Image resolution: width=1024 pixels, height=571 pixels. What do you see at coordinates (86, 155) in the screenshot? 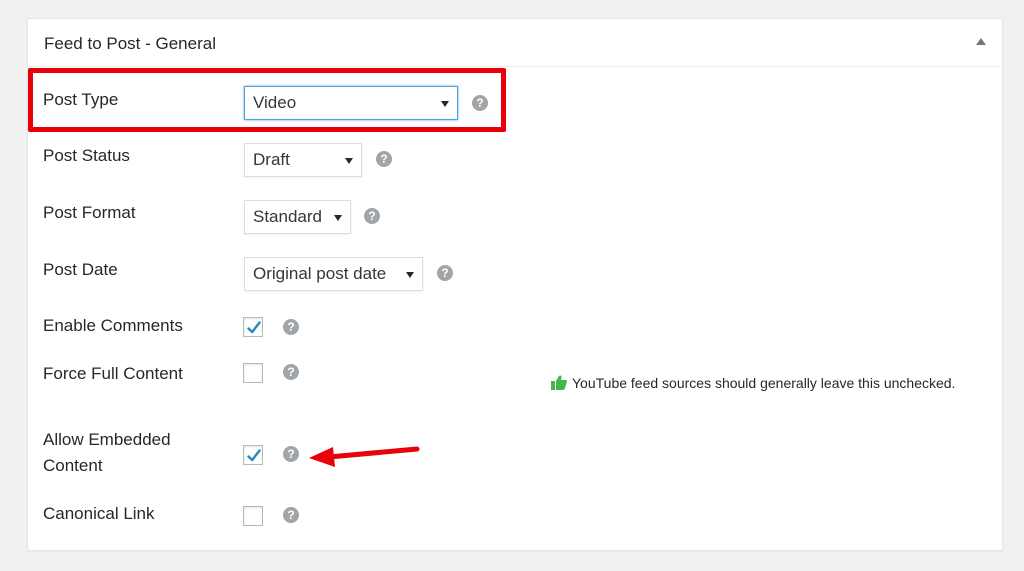
I see `post-status-label: Post Status` at bounding box center [86, 155].